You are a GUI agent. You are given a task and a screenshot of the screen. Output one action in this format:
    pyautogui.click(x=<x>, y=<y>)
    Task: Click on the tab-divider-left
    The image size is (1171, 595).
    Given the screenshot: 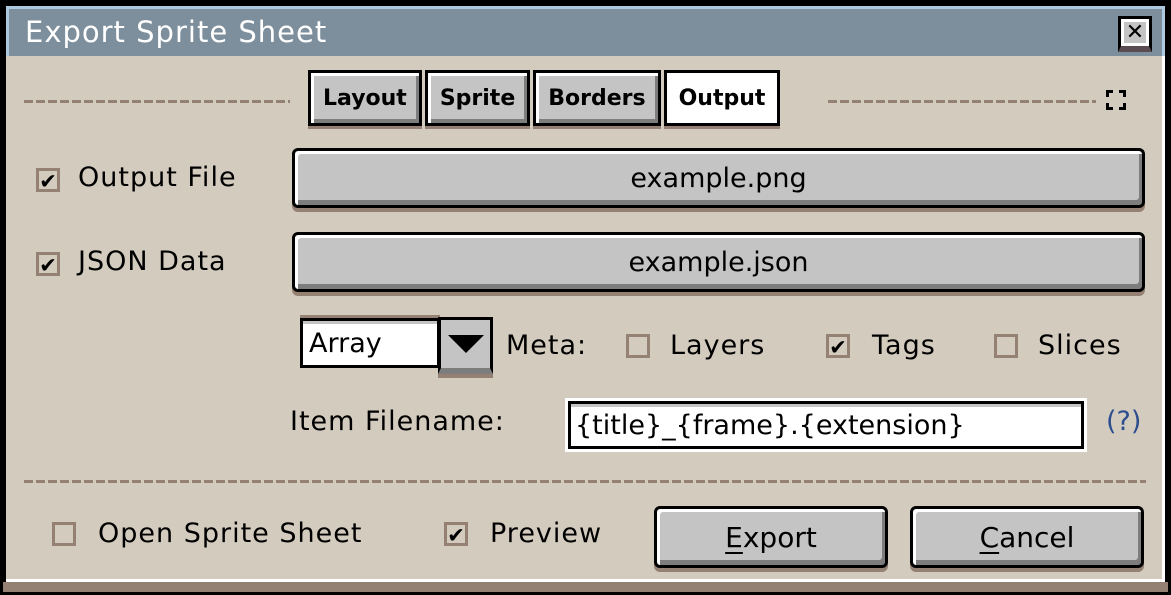 What is the action you would take?
    pyautogui.click(x=157, y=101)
    